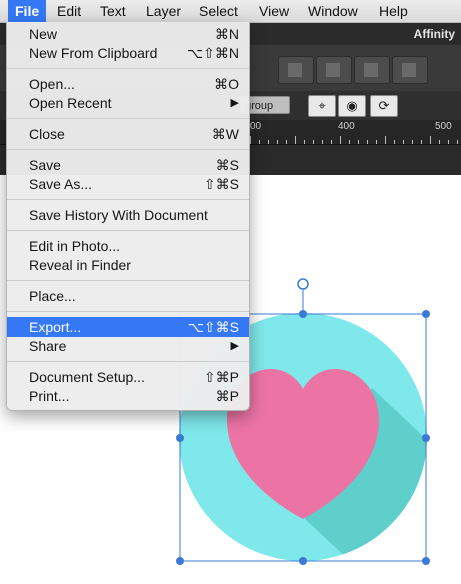 The height and width of the screenshot is (584, 461). I want to click on menu-item-print: Print... ⌘P, so click(128, 396).